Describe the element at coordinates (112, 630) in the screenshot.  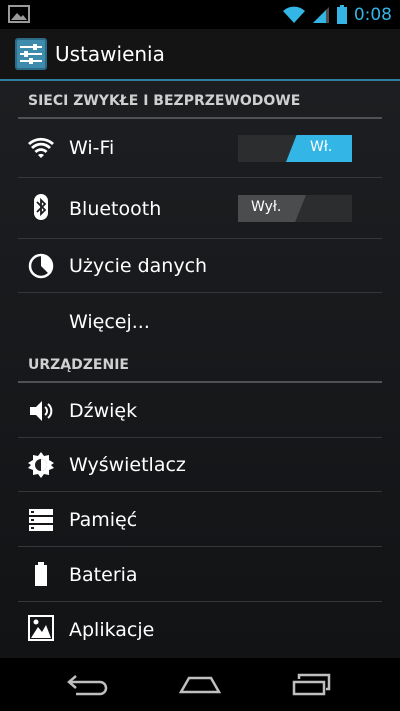
I see `settings-item-label: Aplikacje` at that location.